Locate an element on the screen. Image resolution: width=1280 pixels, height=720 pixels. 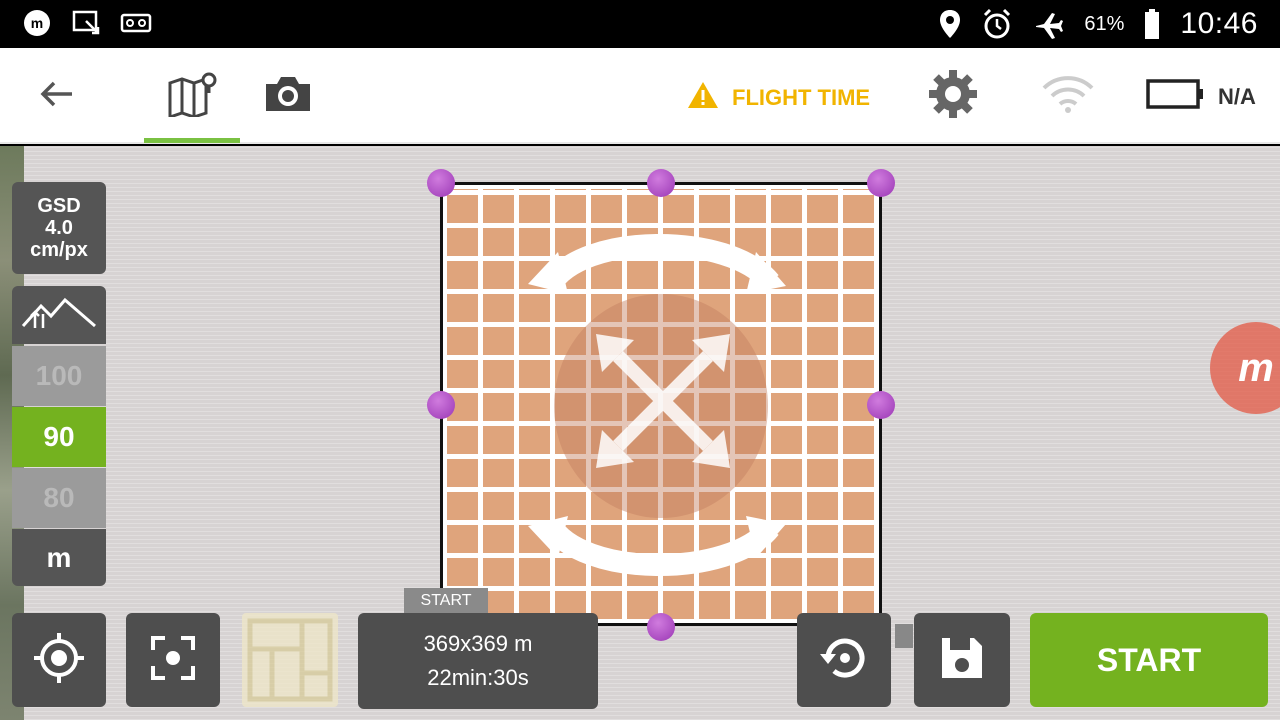
wifi-icon is located at coordinates (1068, 96).